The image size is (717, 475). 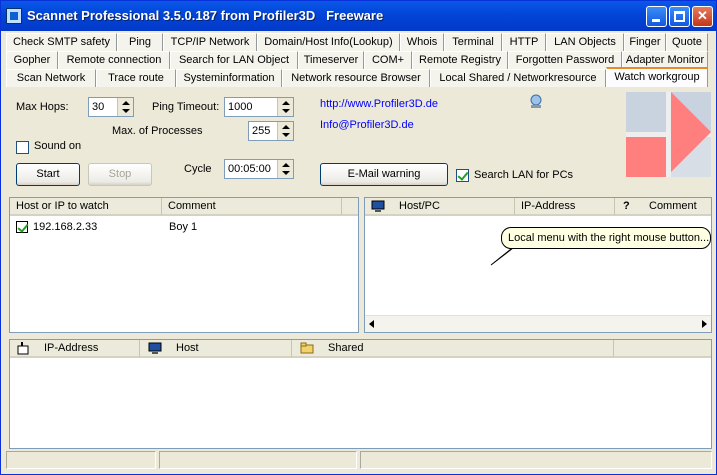 I want to click on column-header-host-ip: Host or IP to watch, so click(x=86, y=207).